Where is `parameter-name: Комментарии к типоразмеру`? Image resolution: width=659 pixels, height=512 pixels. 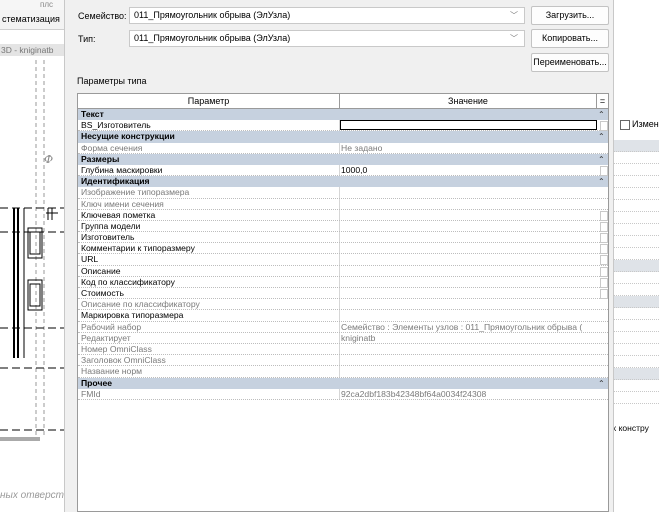
parameter-name: Комментарии к типоразмеру is located at coordinates (138, 248).